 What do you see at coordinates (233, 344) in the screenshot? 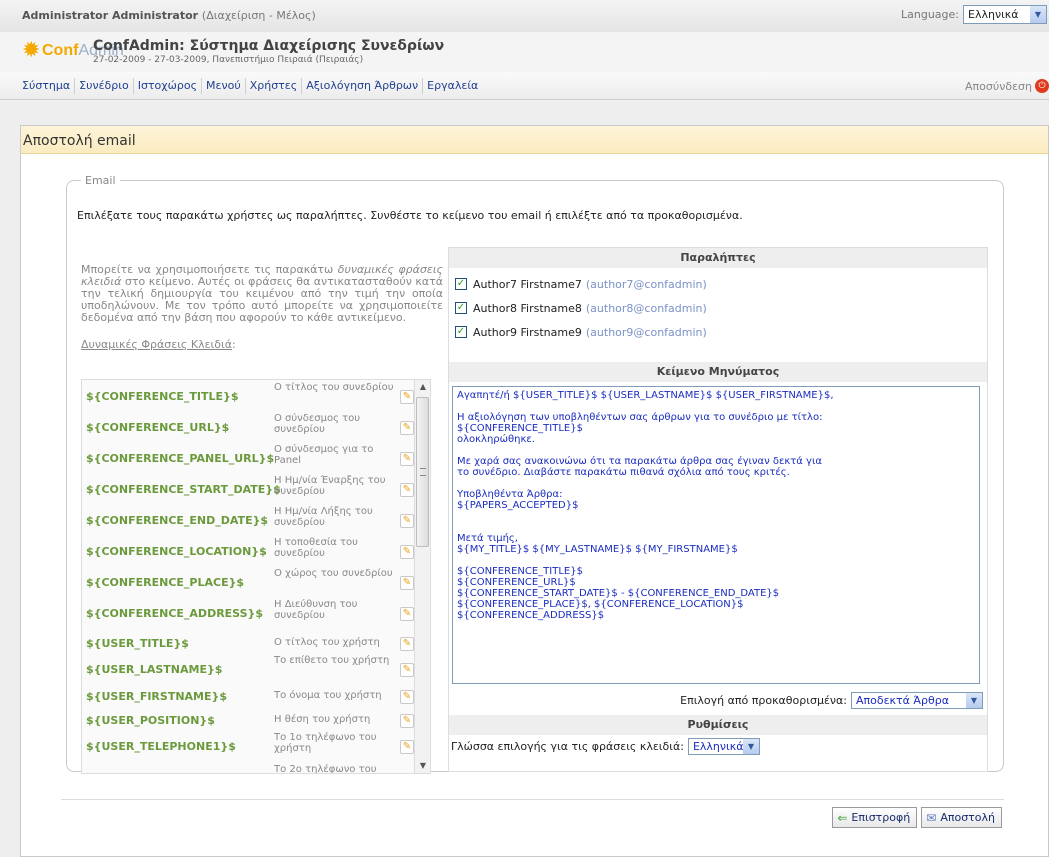
I see `dynamic-keywords-colon: :` at bounding box center [233, 344].